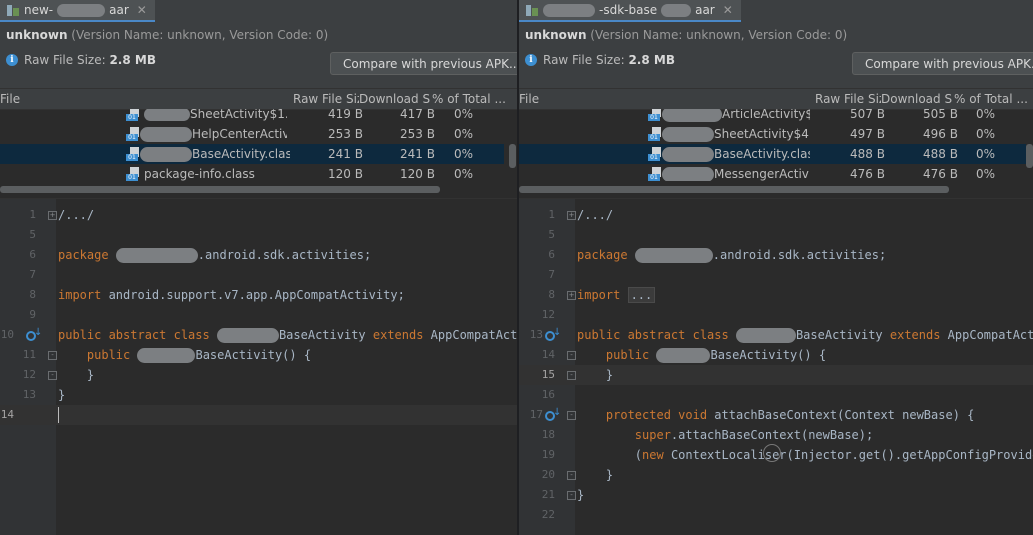 This screenshot has height=535, width=1033. What do you see at coordinates (417, 174) in the screenshot?
I see `download-size: 120 B` at bounding box center [417, 174].